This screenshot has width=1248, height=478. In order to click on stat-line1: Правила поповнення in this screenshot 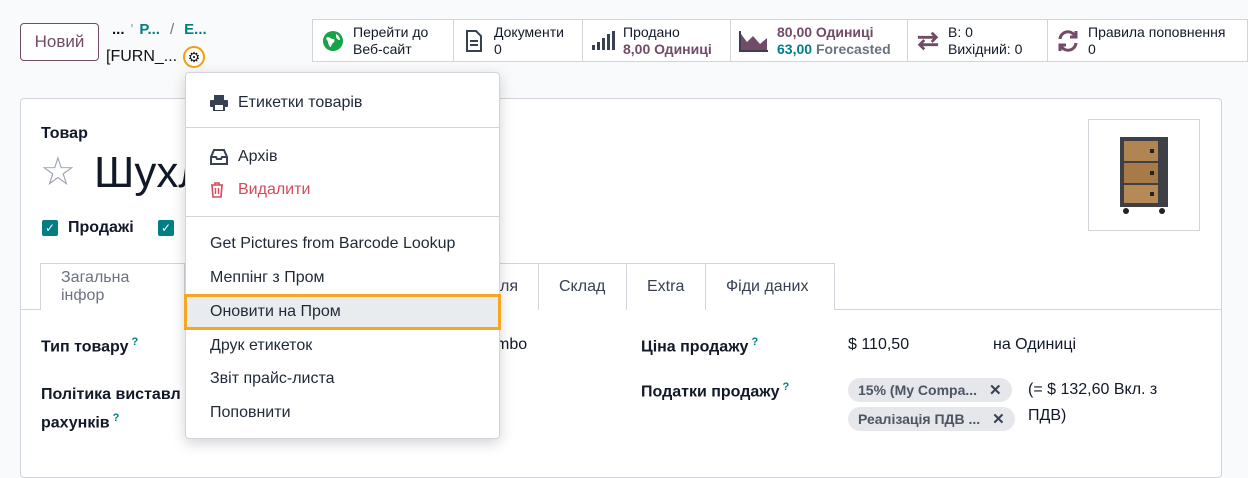, I will do `click(1157, 31)`.